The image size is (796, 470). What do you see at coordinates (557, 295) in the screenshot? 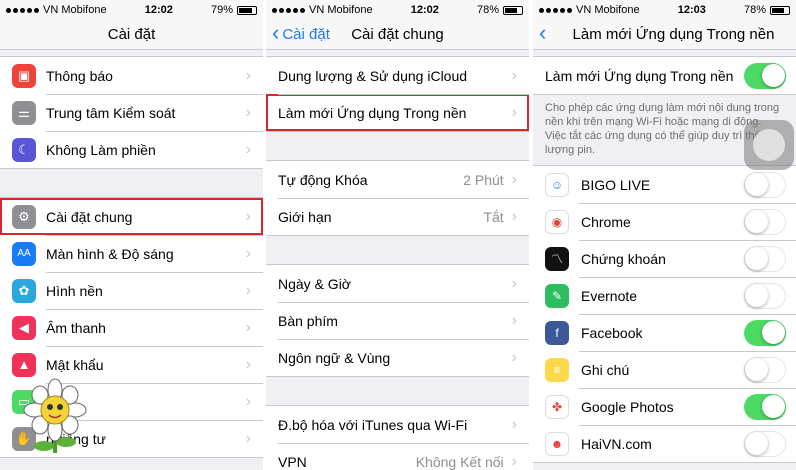
I see `evernote-icon: ✎` at bounding box center [557, 295].